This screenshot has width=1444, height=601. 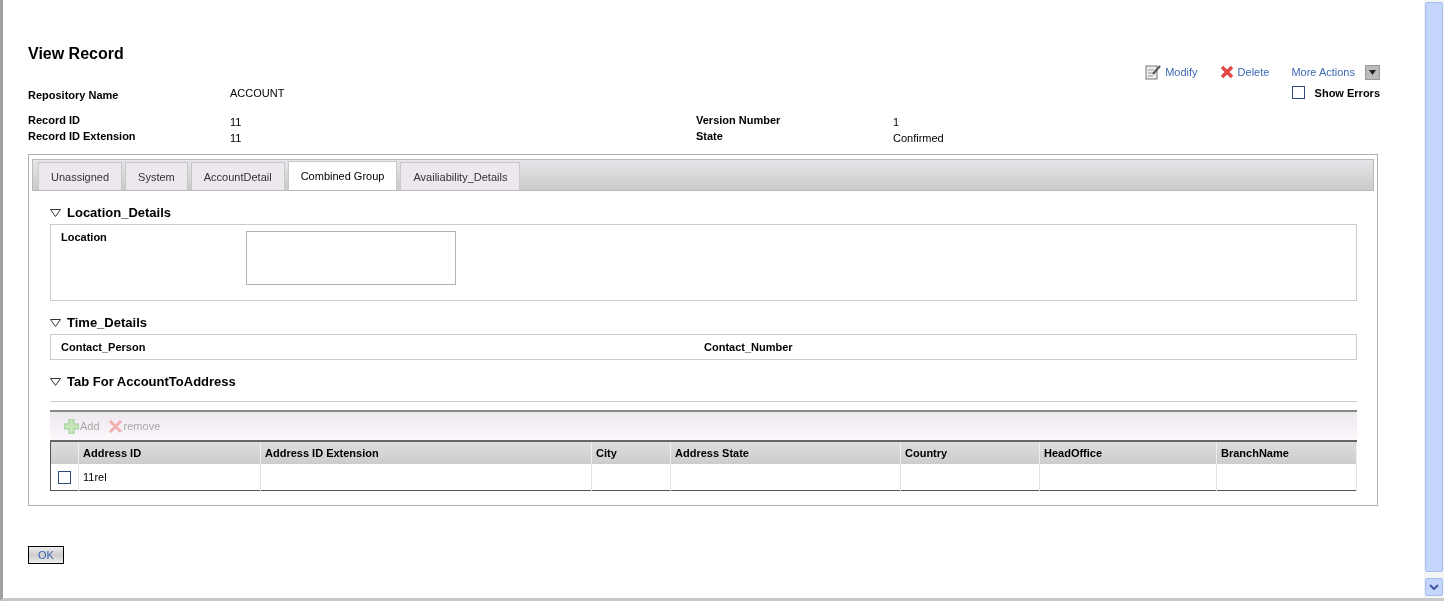 I want to click on column-header: Address ID, so click(x=169, y=452).